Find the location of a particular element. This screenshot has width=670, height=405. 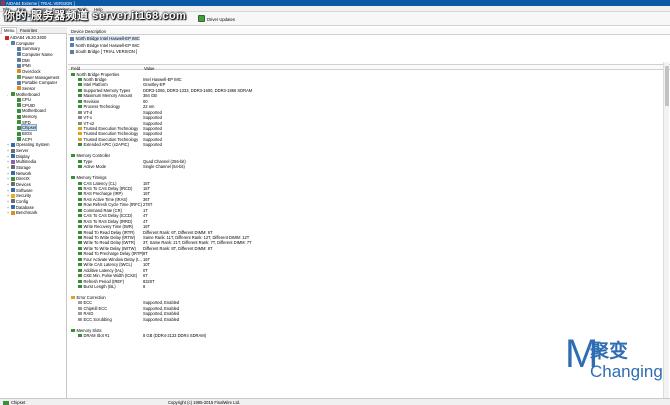

expander-icon: + is located at coordinates (8, 214).